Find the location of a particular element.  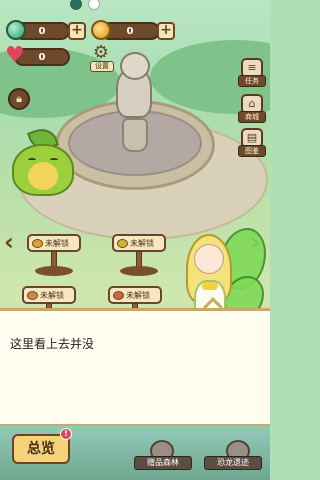

gift-forest-label: 赠品森林 is located at coordinates (163, 463).